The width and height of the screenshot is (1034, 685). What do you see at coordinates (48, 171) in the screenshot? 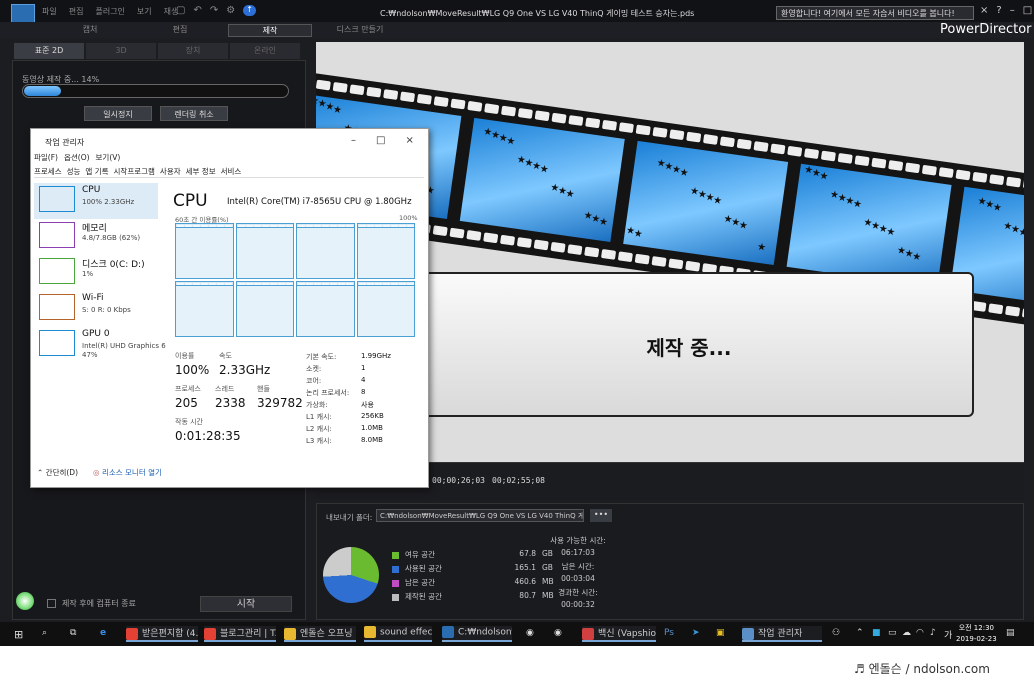
I see `tab-processes: 프로세스` at bounding box center [48, 171].